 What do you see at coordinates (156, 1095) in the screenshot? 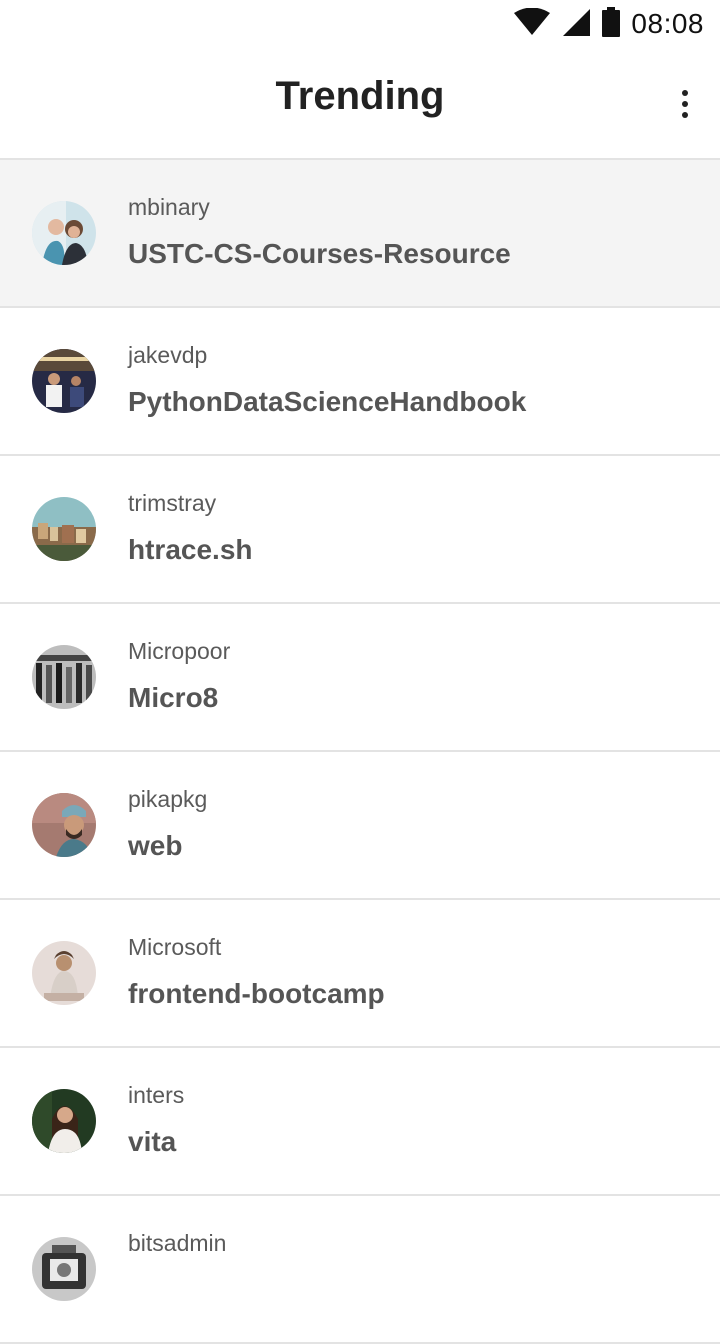
I see `repo-owner: inters` at bounding box center [156, 1095].